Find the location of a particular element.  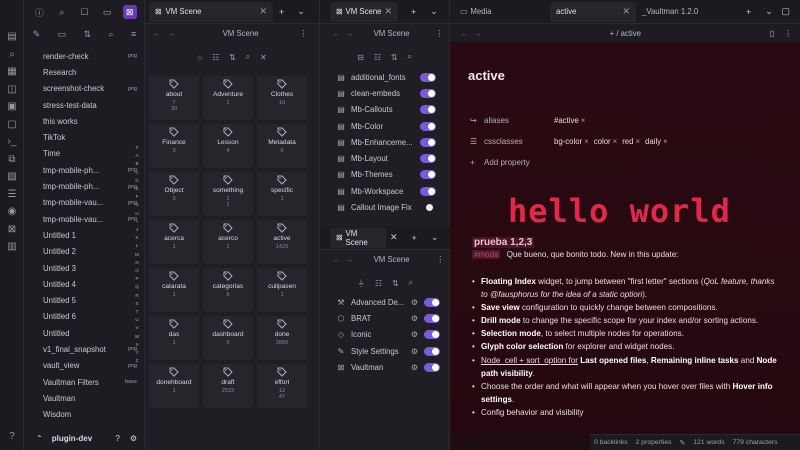

vaultman-icon: ⊠ is located at coordinates (129, 12).